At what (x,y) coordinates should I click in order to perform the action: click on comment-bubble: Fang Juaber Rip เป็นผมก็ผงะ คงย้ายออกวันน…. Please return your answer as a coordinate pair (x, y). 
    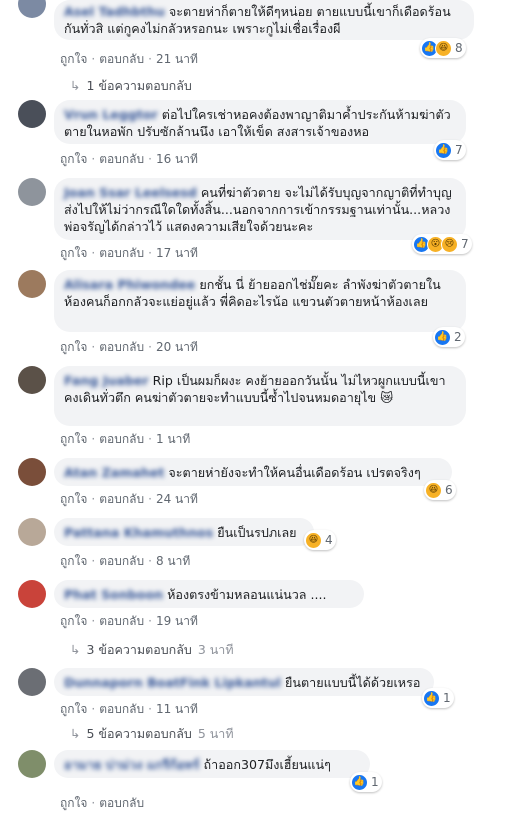
    Looking at the image, I should click on (260, 396).